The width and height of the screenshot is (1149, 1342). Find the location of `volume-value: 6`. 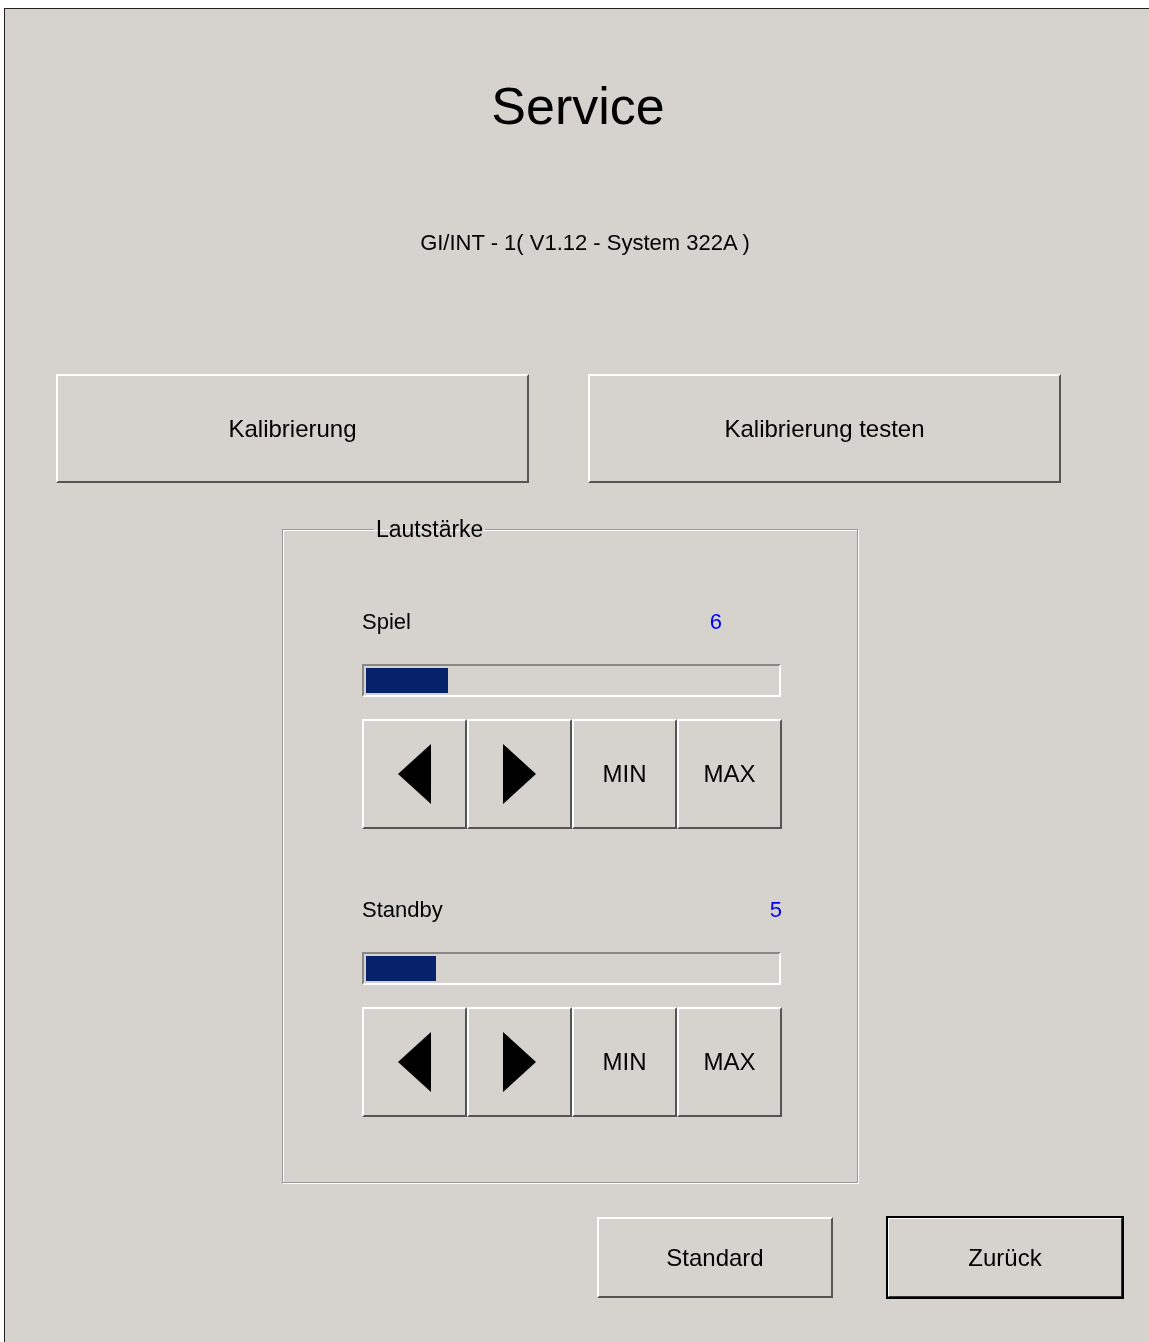

volume-value: 6 is located at coordinates (715, 622).